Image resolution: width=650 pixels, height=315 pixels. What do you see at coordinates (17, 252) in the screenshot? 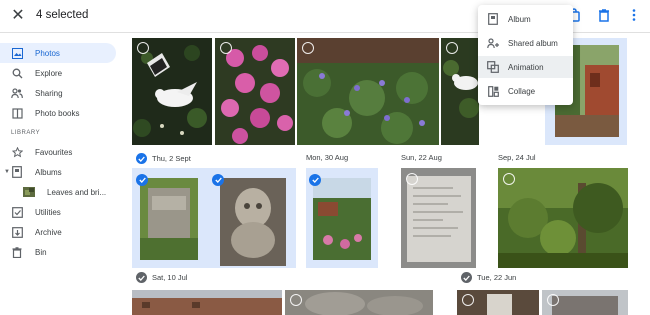
I see `trash-icon` at bounding box center [17, 252].